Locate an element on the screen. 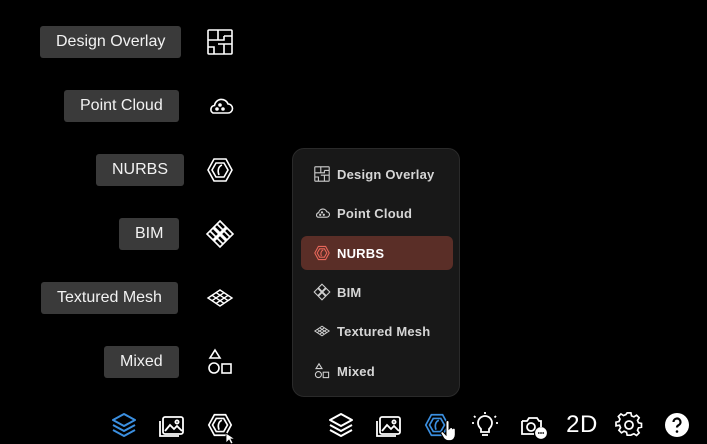 The height and width of the screenshot is (444, 707). lightbulb-icon is located at coordinates (485, 424).